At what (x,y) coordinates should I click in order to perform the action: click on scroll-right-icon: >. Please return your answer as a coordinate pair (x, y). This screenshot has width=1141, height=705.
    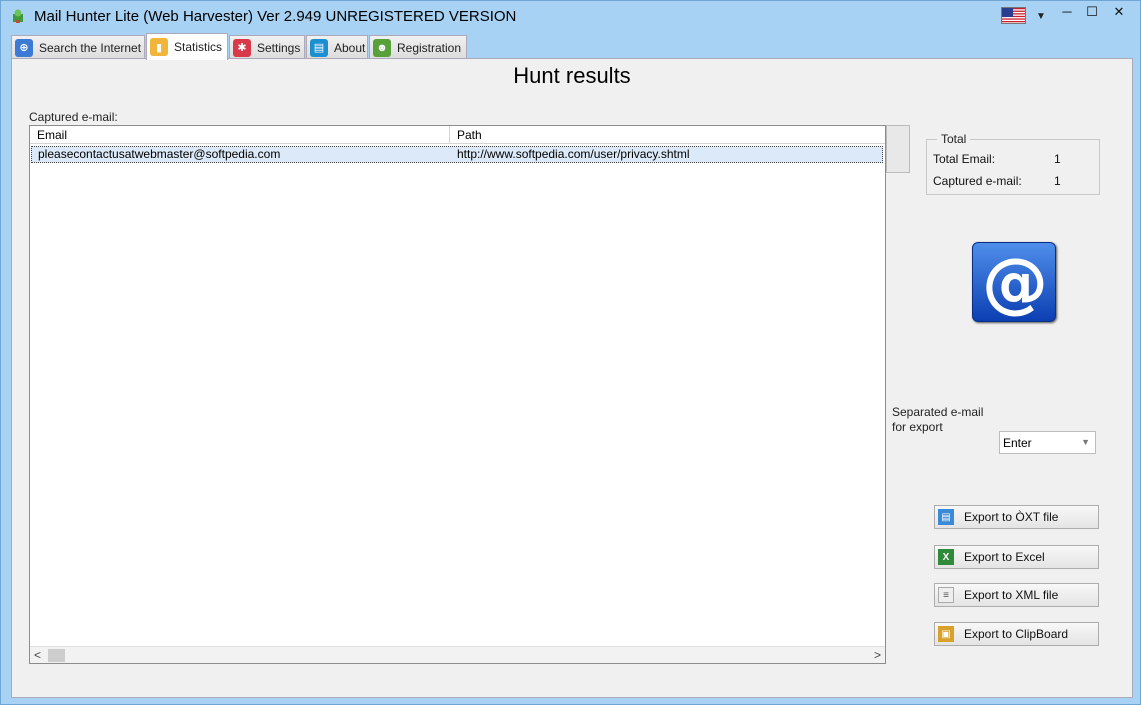
    Looking at the image, I should click on (877, 655).